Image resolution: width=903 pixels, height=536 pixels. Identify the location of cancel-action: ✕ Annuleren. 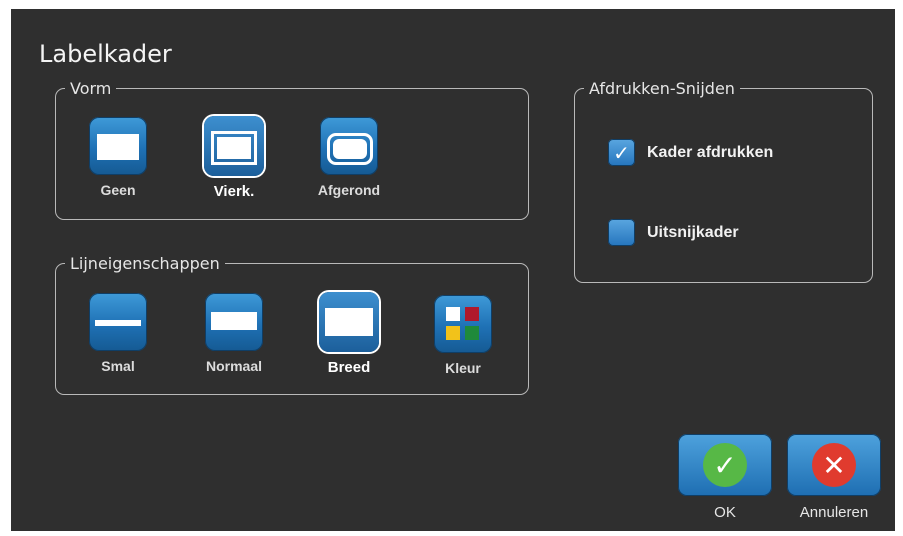
(834, 477).